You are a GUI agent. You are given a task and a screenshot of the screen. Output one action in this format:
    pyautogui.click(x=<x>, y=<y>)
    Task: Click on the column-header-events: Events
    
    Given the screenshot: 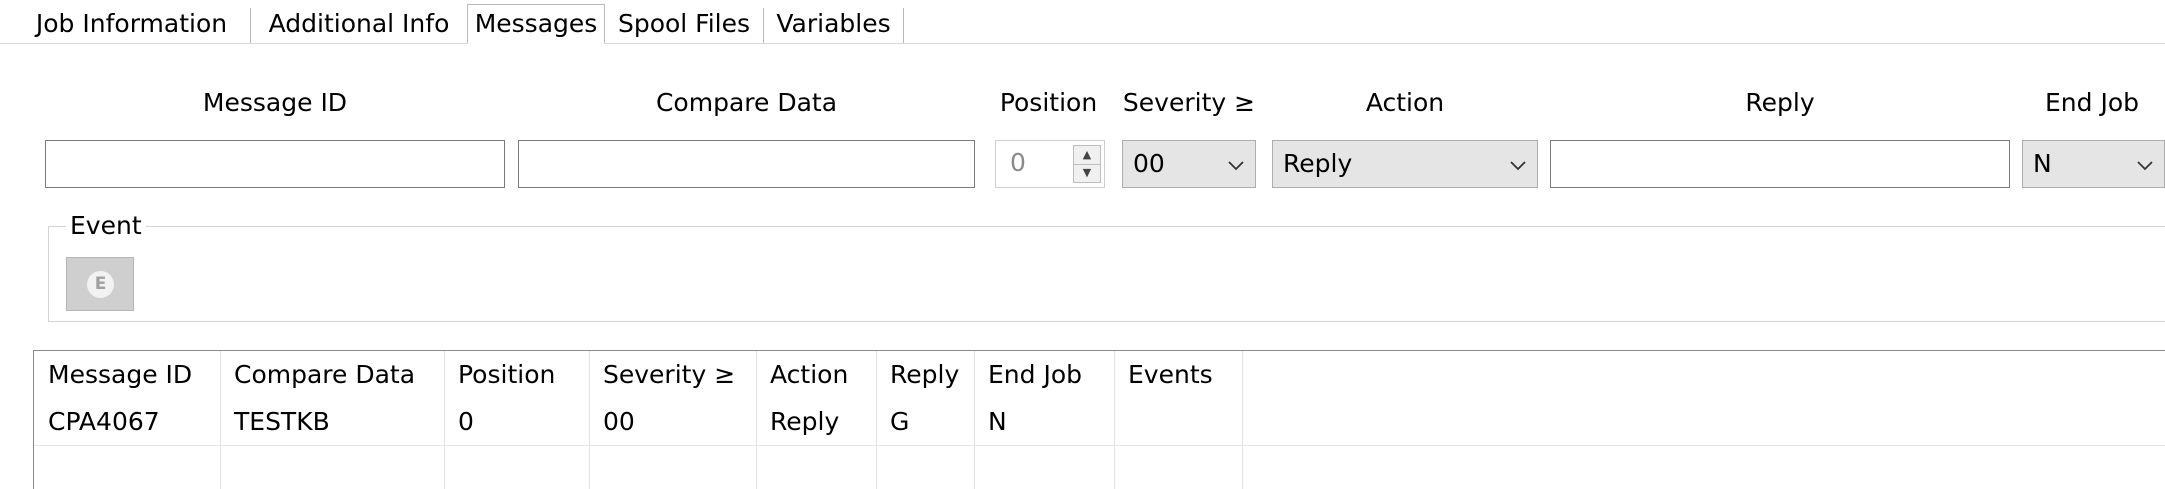 What is the action you would take?
    pyautogui.click(x=1163, y=374)
    